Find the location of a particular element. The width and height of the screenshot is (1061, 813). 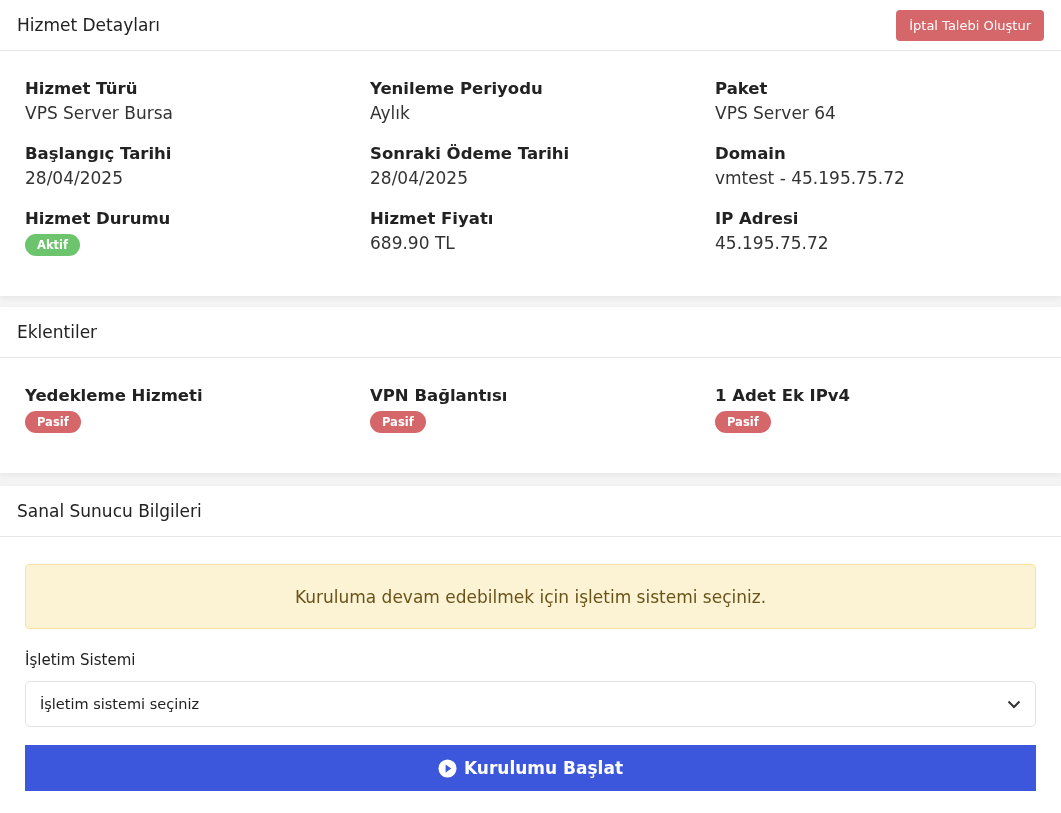

field-label: Hizmet Durumu is located at coordinates (98, 218).